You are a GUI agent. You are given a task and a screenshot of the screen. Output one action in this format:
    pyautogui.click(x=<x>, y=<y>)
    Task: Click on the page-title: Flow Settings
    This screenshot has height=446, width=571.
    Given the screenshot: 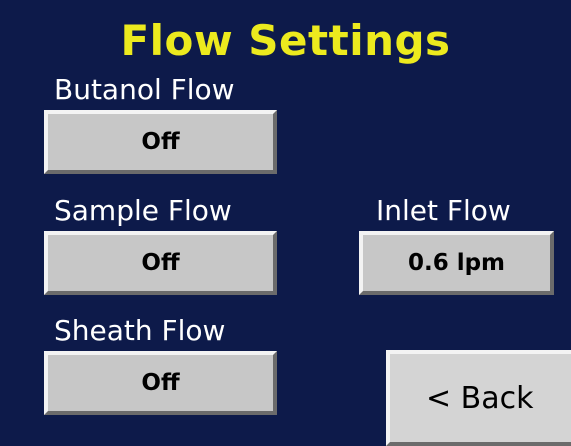 What is the action you would take?
    pyautogui.click(x=285, y=40)
    